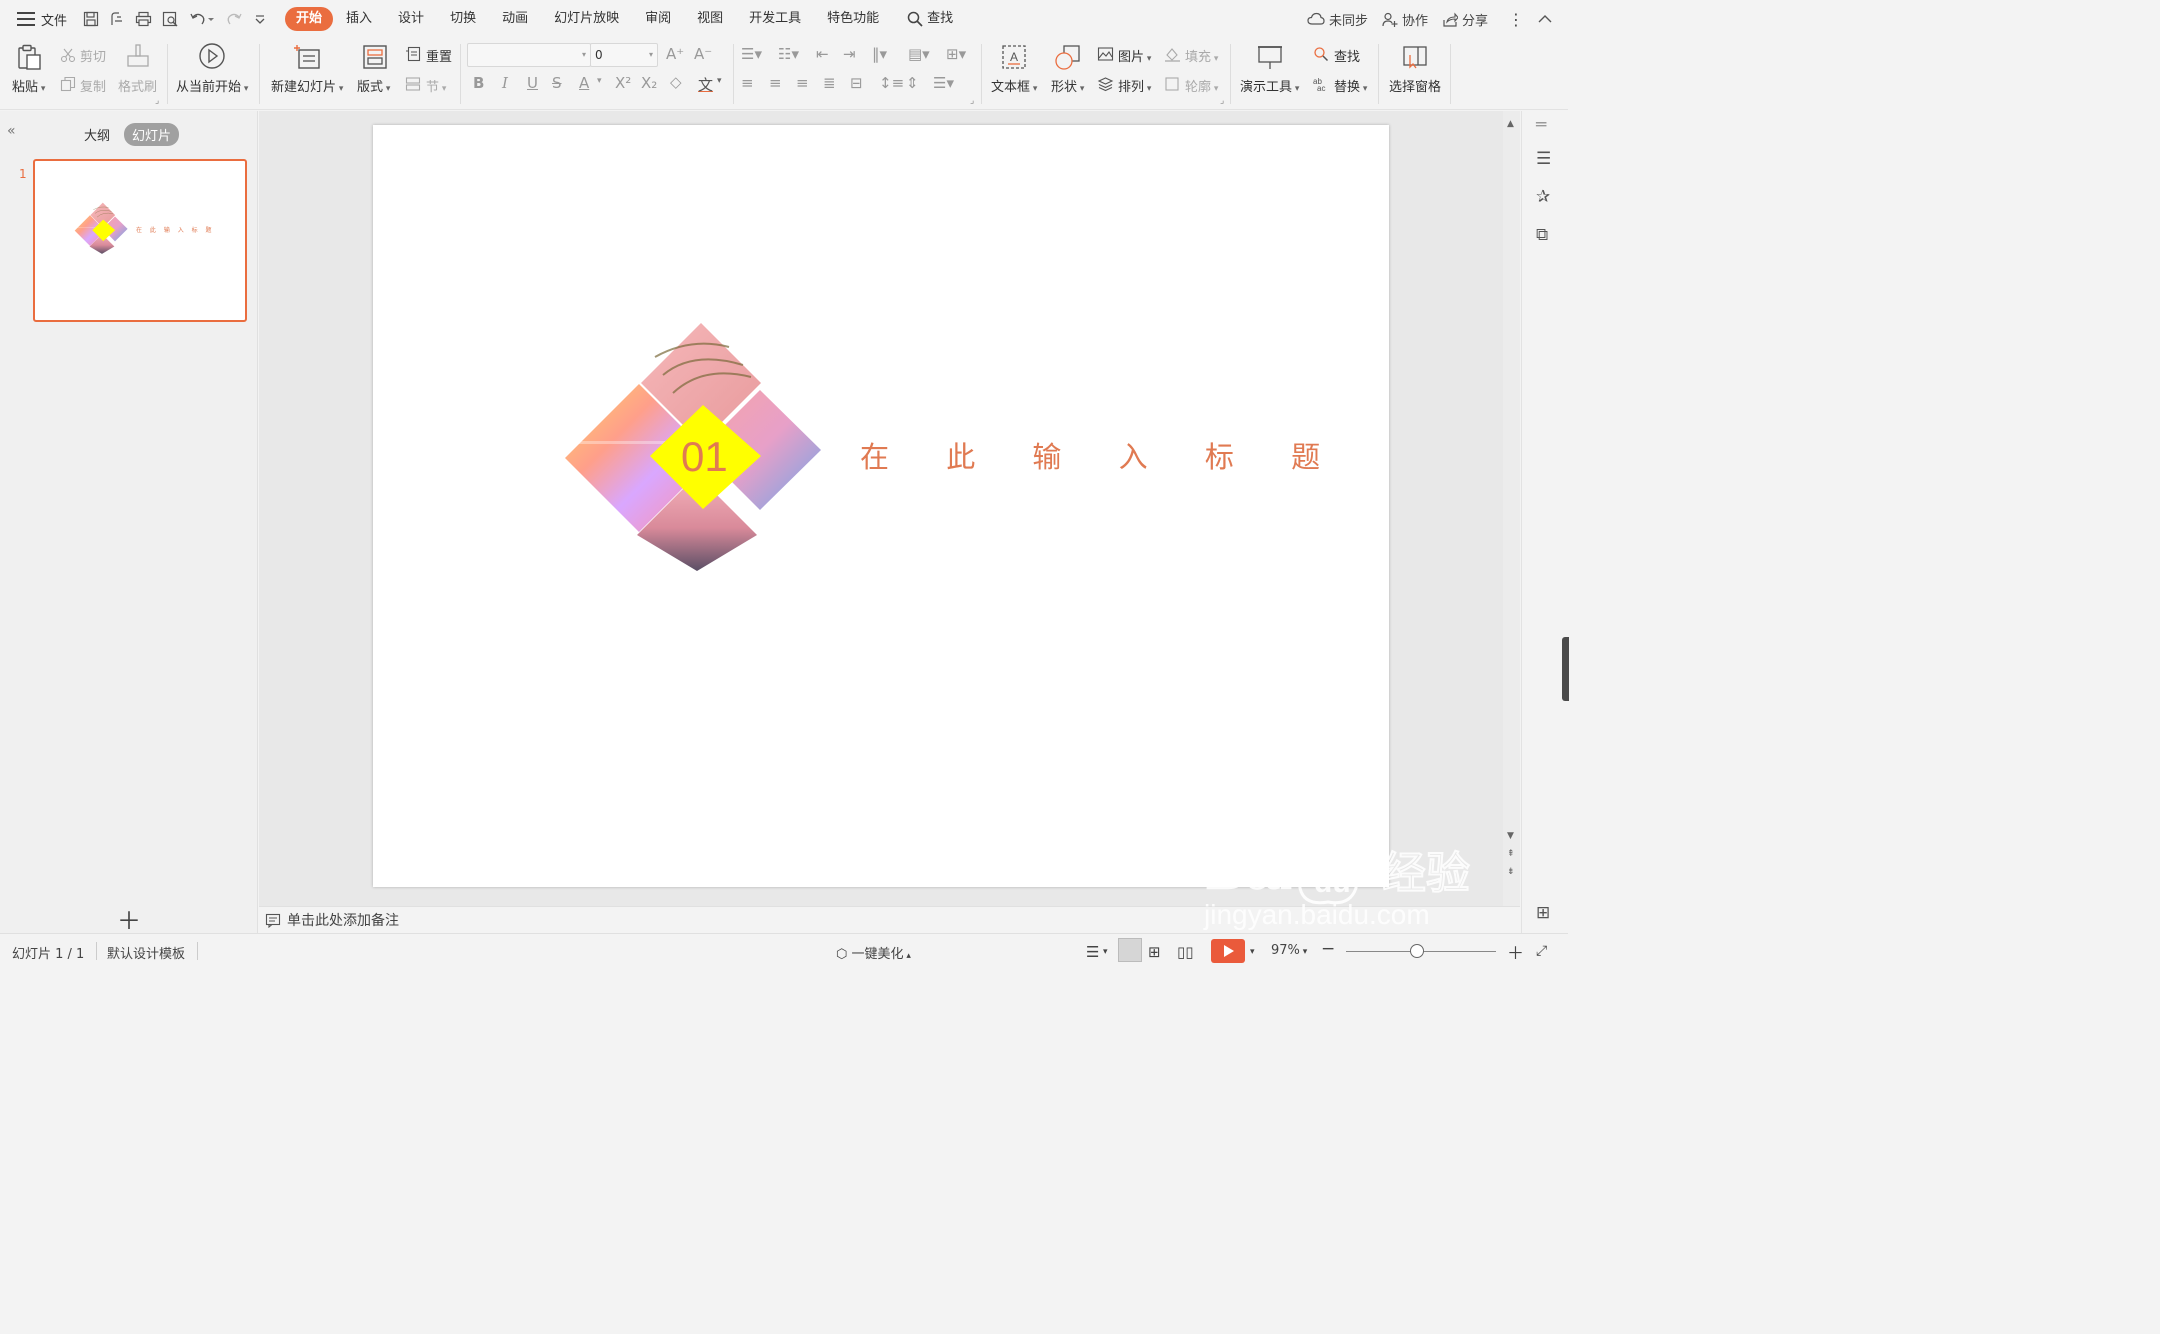  Describe the element at coordinates (1417, 951) in the screenshot. I see `zoom-slider-thumb` at that location.